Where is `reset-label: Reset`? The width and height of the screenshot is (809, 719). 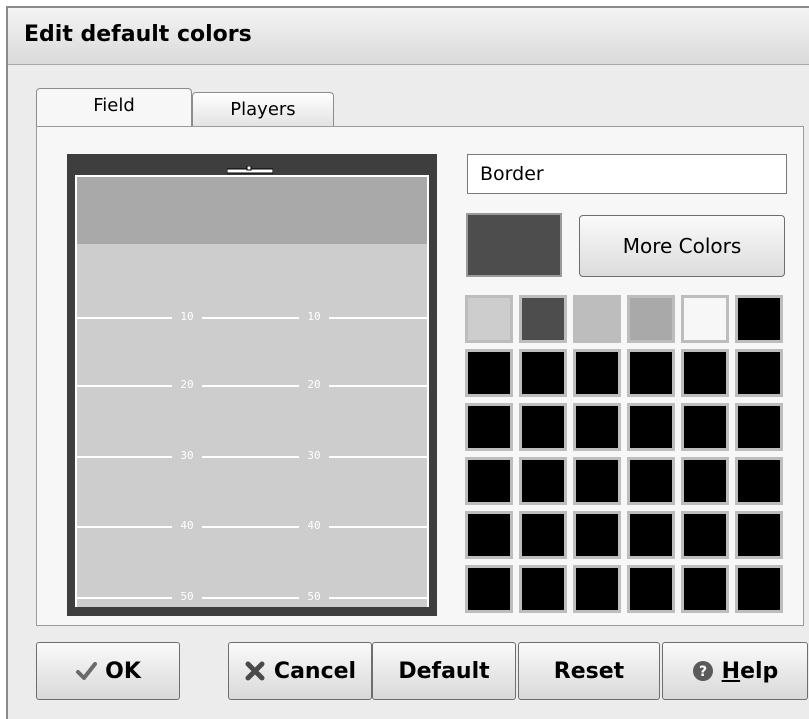
reset-label: Reset is located at coordinates (589, 671).